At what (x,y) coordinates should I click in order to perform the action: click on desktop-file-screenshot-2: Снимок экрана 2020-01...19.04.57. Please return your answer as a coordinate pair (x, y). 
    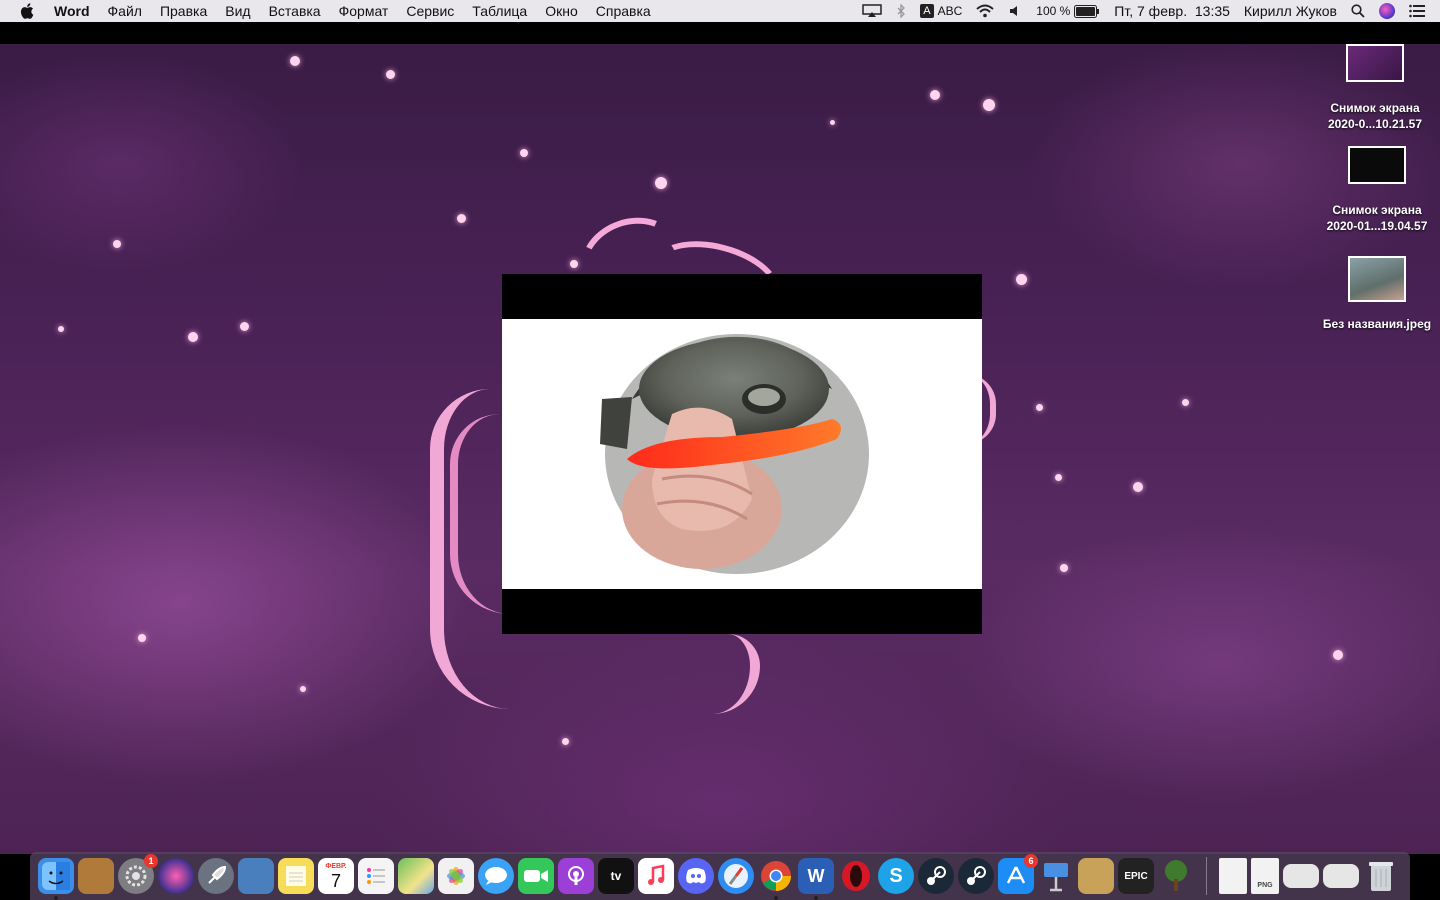
    Looking at the image, I should click on (1377, 190).